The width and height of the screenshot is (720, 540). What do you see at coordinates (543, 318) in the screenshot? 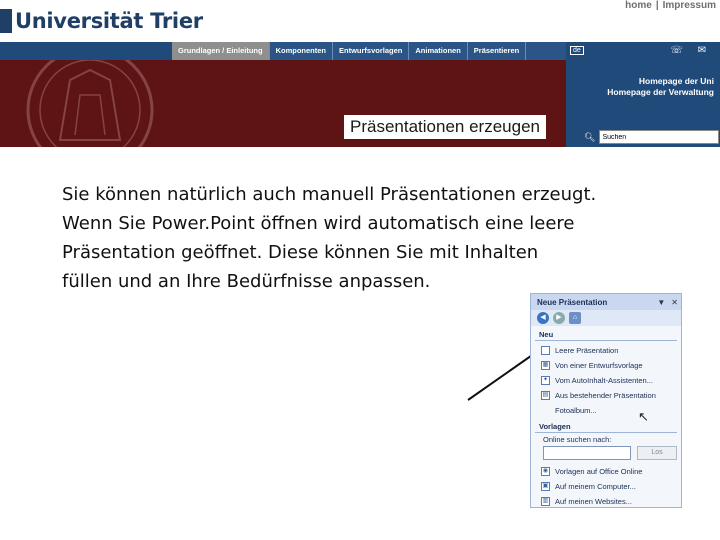
I see `back-icon: ◀` at bounding box center [543, 318].